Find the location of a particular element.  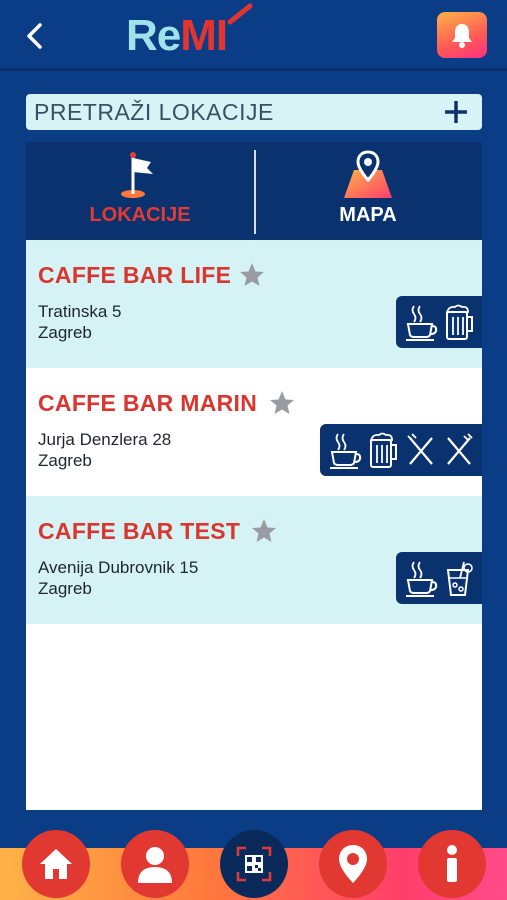

back-button is located at coordinates (36, 36).